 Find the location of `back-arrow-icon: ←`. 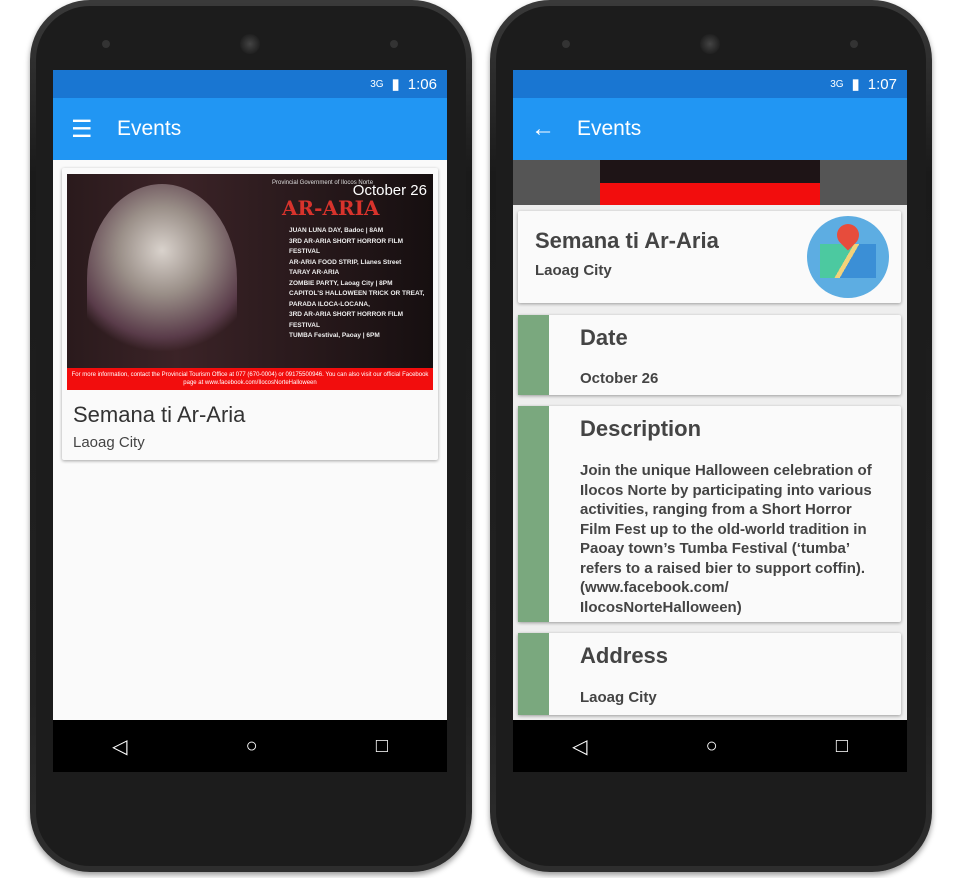

back-arrow-icon: ← is located at coordinates (554, 129).